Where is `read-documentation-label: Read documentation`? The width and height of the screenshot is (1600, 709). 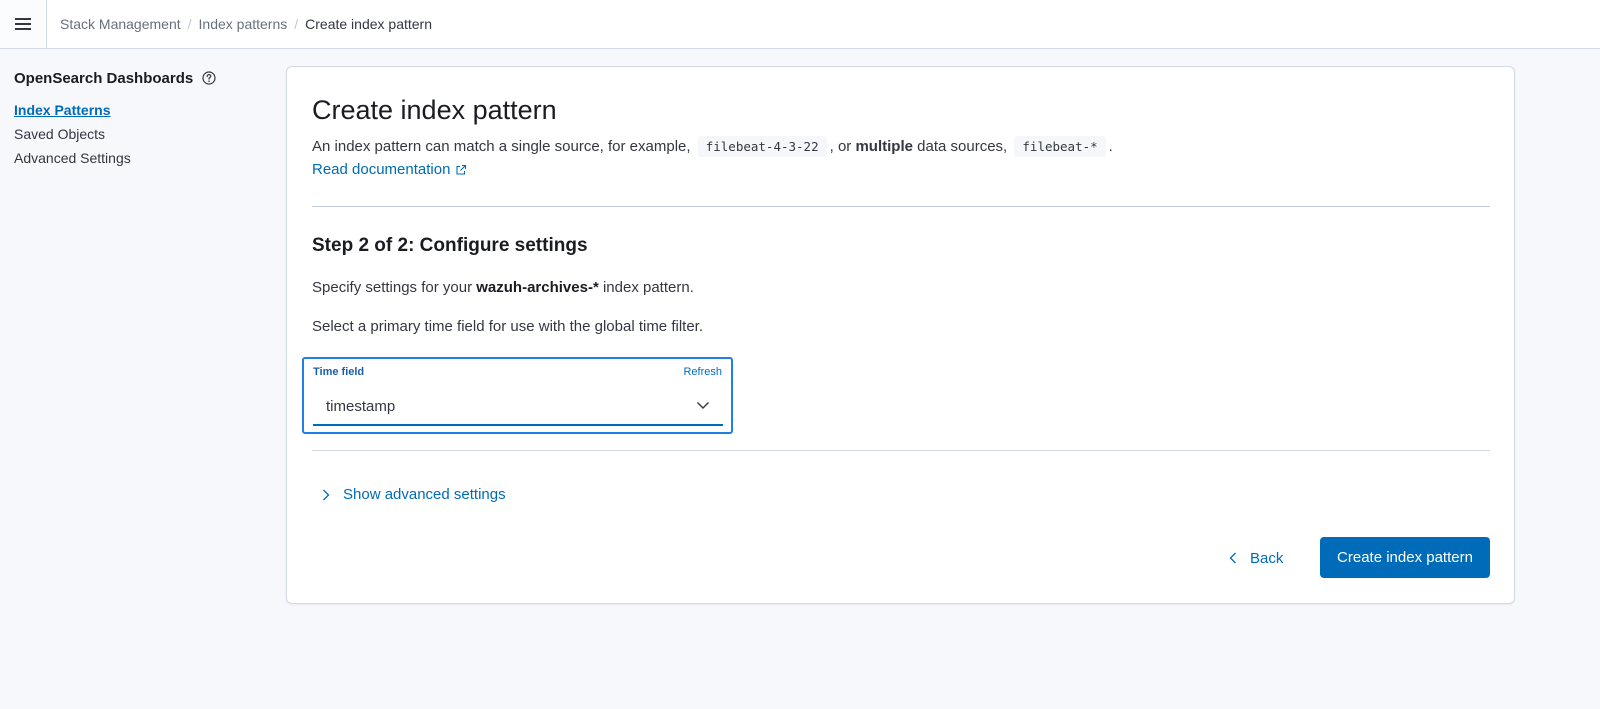 read-documentation-label: Read documentation is located at coordinates (381, 169).